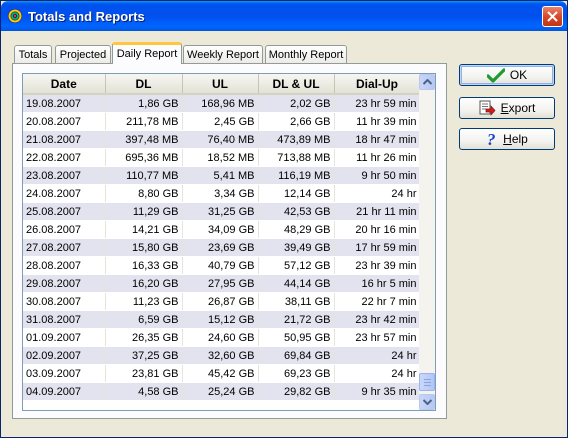 The image size is (568, 438). I want to click on cell-date: 23.08.2007, so click(64, 175).